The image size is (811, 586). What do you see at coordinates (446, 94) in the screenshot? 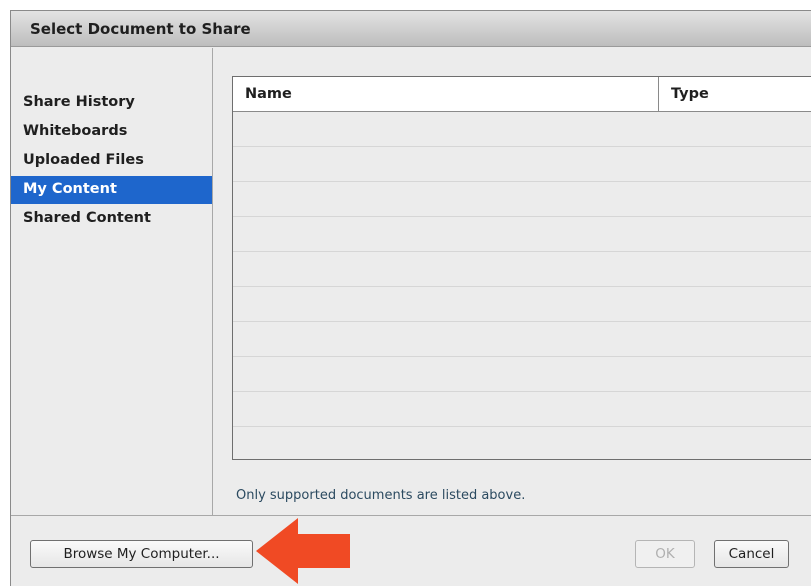
I see `column-header-name: Name` at bounding box center [446, 94].